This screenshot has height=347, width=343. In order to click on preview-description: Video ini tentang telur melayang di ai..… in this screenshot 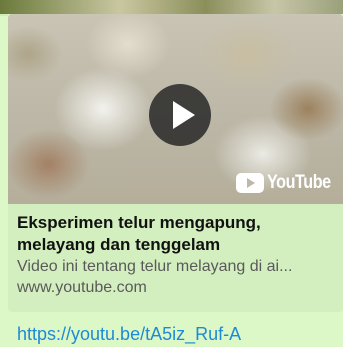, I will do `click(155, 266)`.